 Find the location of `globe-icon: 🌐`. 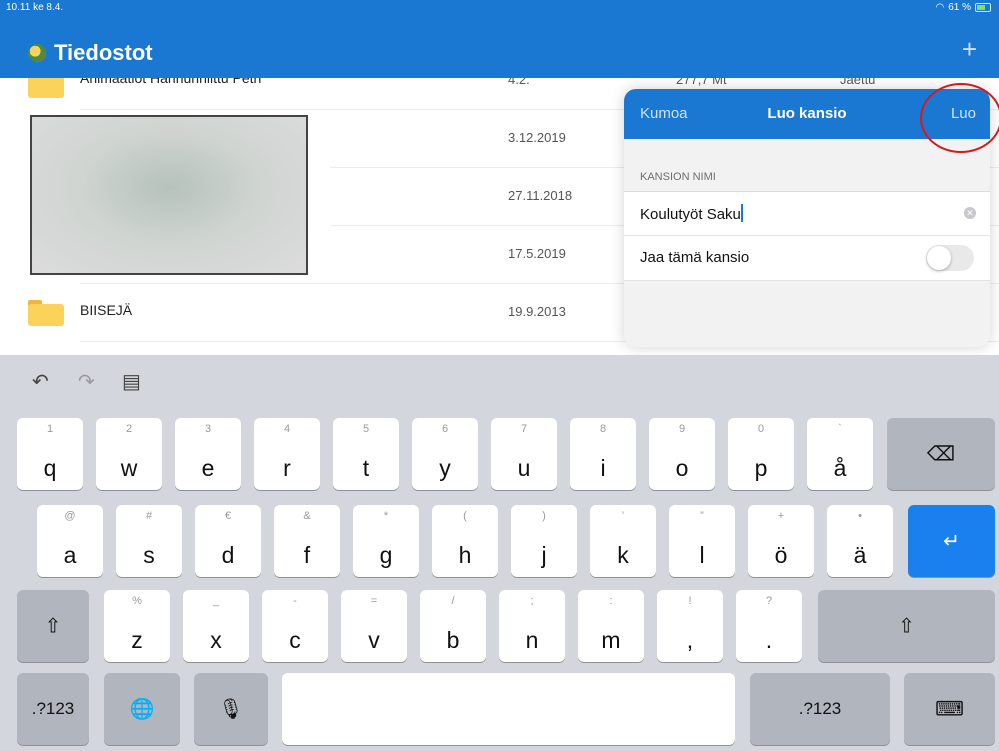

globe-icon: 🌐 is located at coordinates (142, 709).